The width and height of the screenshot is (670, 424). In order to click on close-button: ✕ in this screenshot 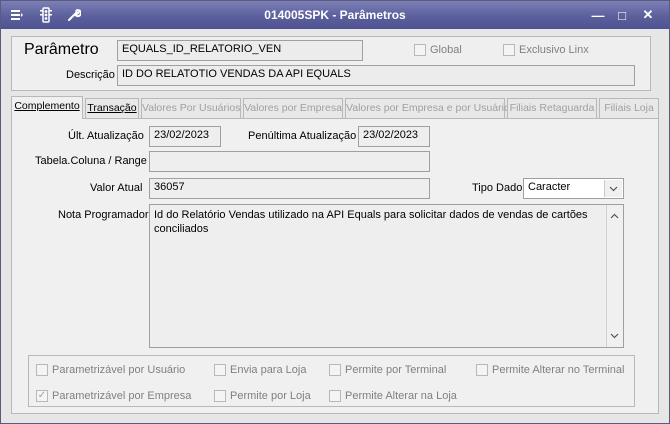, I will do `click(648, 15)`.